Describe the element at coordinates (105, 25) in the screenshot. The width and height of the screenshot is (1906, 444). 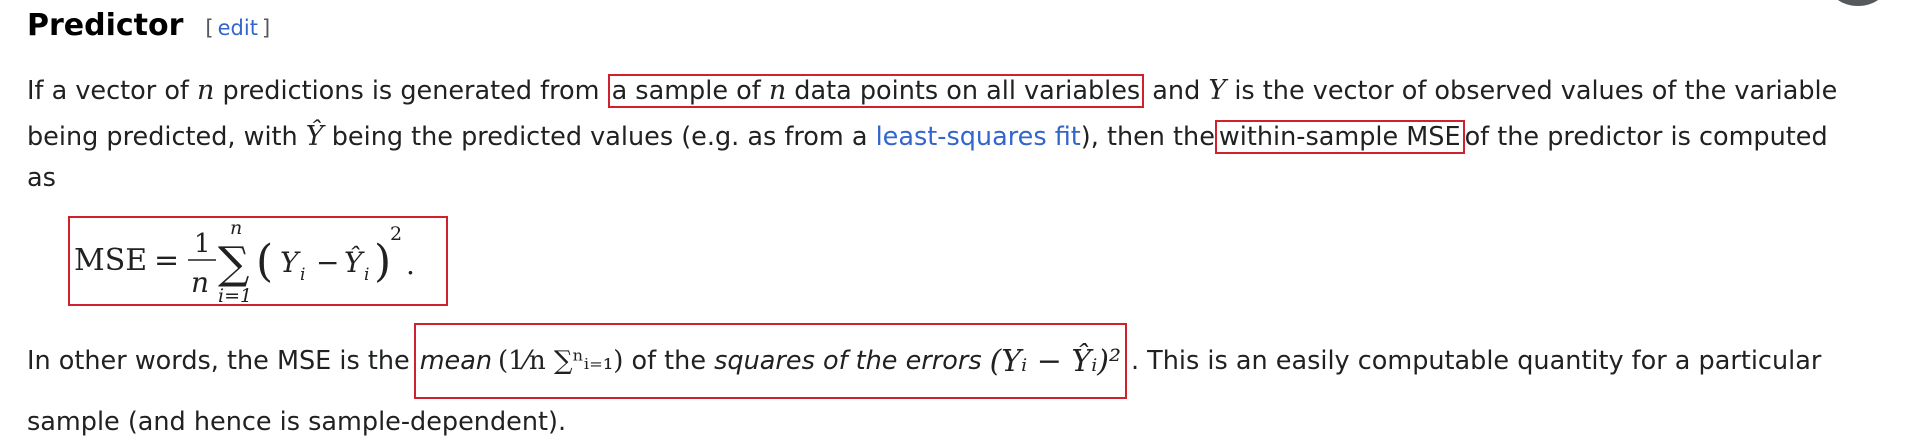
I see `section-heading: Predictor` at that location.